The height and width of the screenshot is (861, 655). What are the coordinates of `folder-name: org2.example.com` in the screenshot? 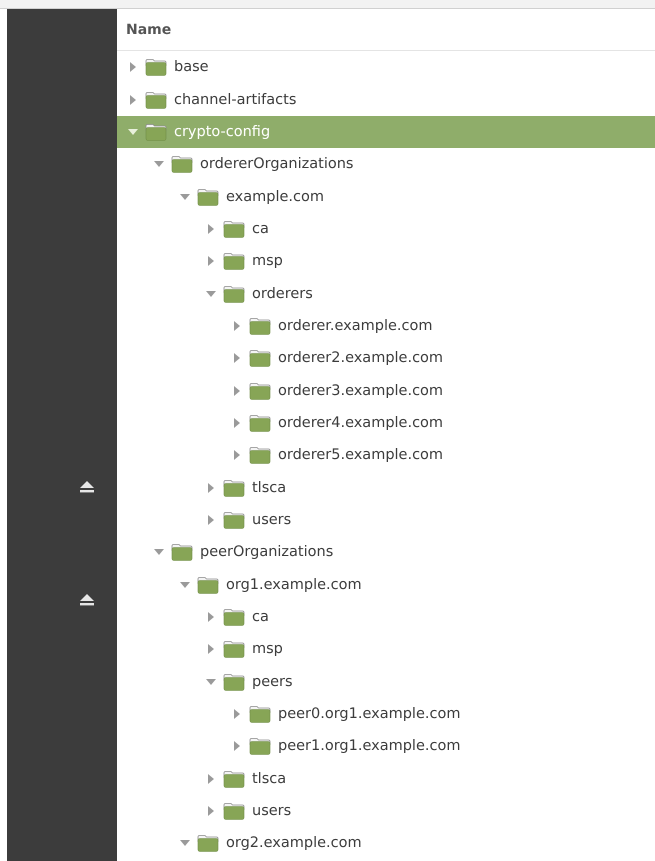 It's located at (294, 843).